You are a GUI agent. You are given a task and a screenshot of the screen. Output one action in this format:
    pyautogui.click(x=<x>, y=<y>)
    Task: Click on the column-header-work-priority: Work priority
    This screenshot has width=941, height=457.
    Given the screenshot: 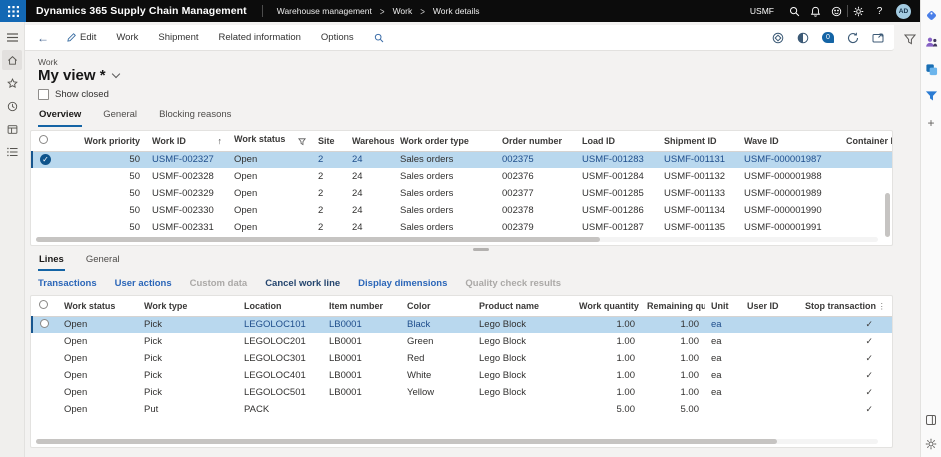 What is the action you would take?
    pyautogui.click(x=102, y=141)
    